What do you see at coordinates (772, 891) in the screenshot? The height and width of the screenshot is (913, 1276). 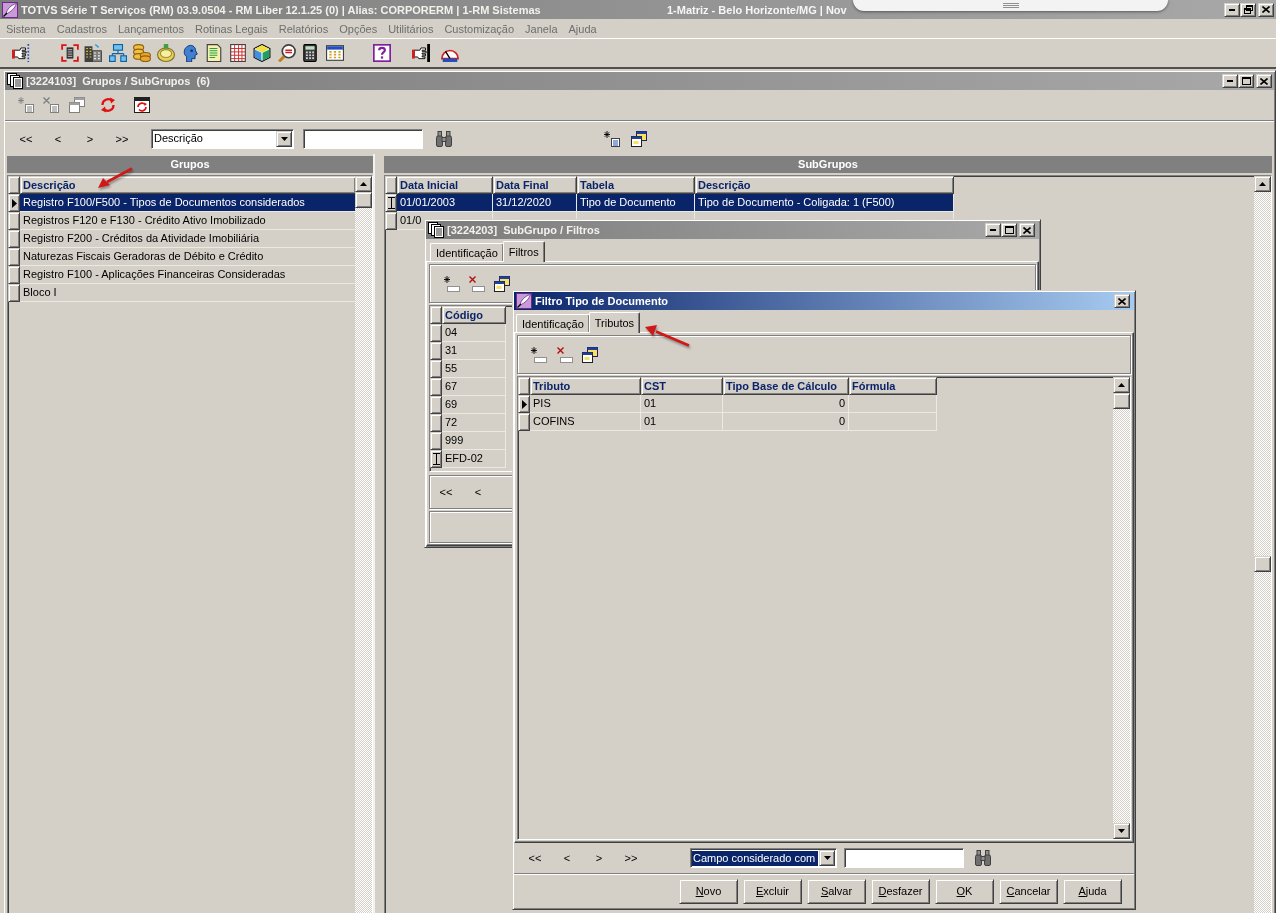 I see `delete-button: Excluir` at bounding box center [772, 891].